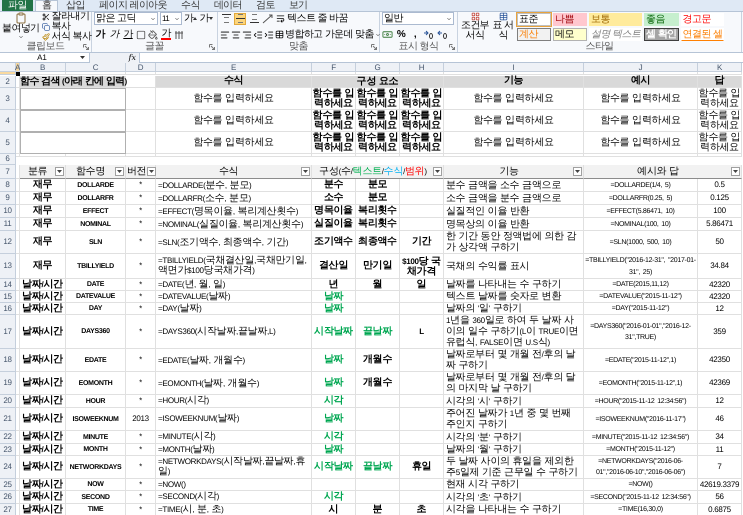  I want to click on row-header: 18, so click(8, 360).